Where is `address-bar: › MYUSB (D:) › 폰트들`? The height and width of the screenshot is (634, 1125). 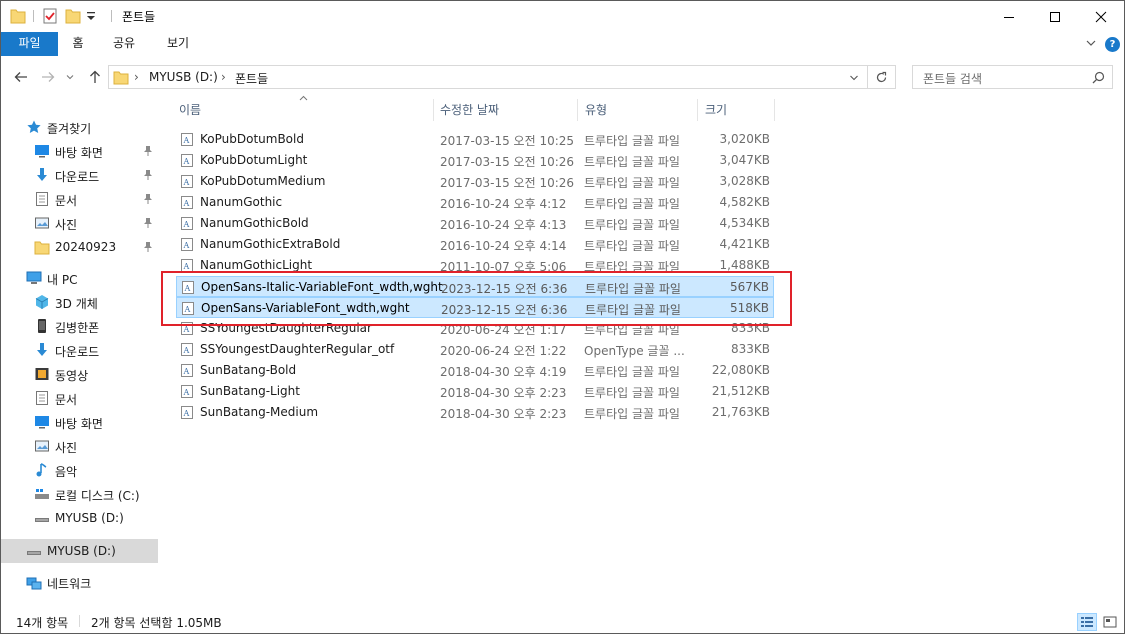
address-bar: › MYUSB (D:) › 폰트들 is located at coordinates (488, 77).